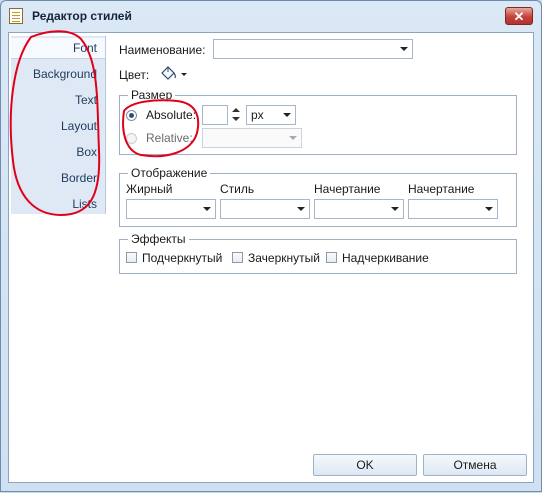  Describe the element at coordinates (257, 115) in the screenshot. I see `unit-value: px` at that location.